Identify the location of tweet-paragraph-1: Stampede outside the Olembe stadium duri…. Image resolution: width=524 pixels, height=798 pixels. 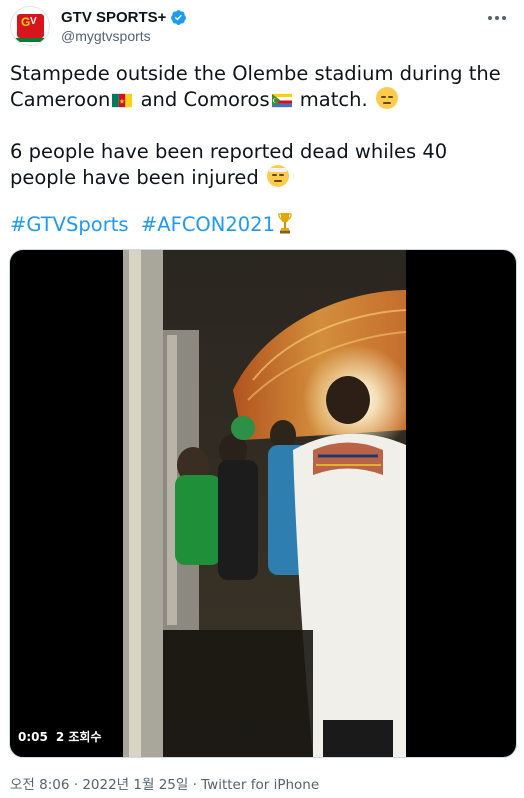
(260, 87).